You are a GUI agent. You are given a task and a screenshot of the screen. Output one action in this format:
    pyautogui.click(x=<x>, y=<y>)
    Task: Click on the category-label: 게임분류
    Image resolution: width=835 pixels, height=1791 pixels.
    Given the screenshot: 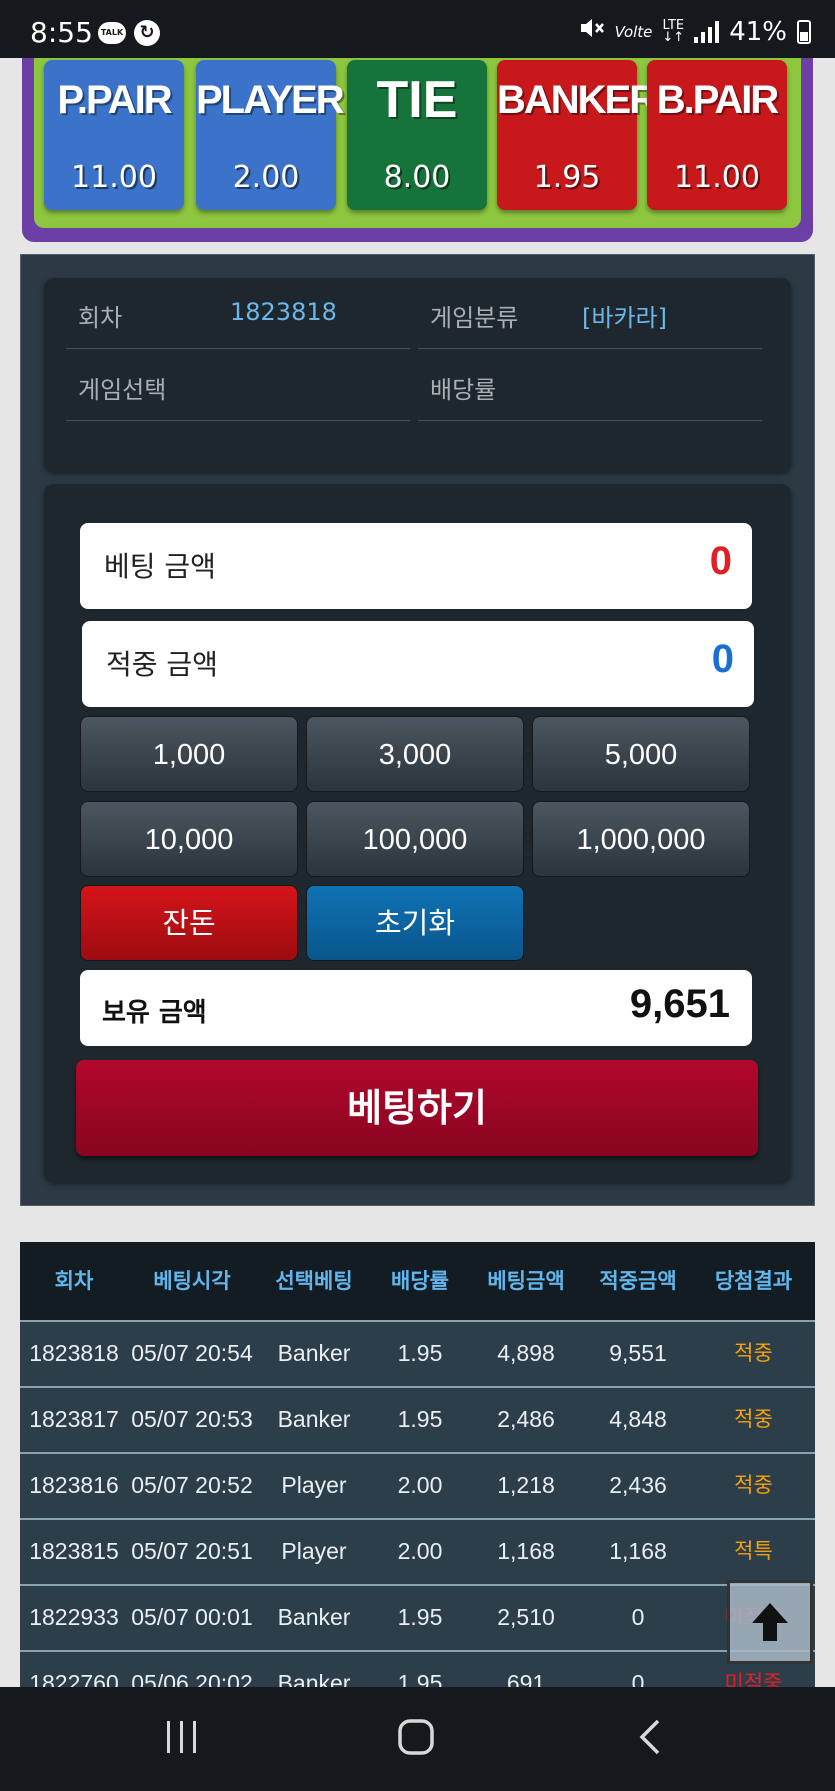 What is the action you would take?
    pyautogui.click(x=474, y=318)
    